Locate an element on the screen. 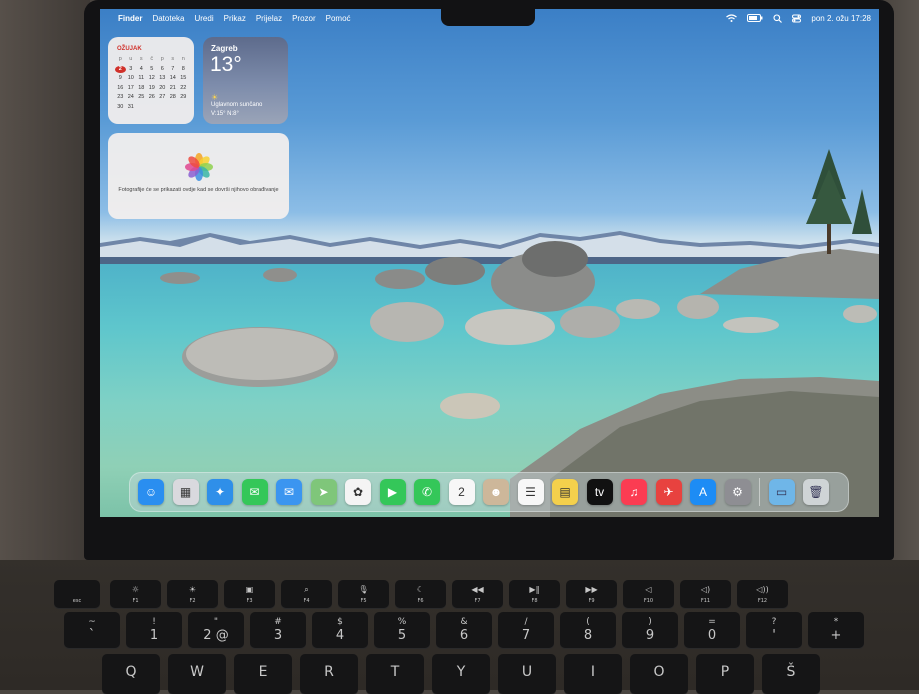 The width and height of the screenshot is (919, 694). menu-clock: pon 2. ožu 17:28 is located at coordinates (841, 18).